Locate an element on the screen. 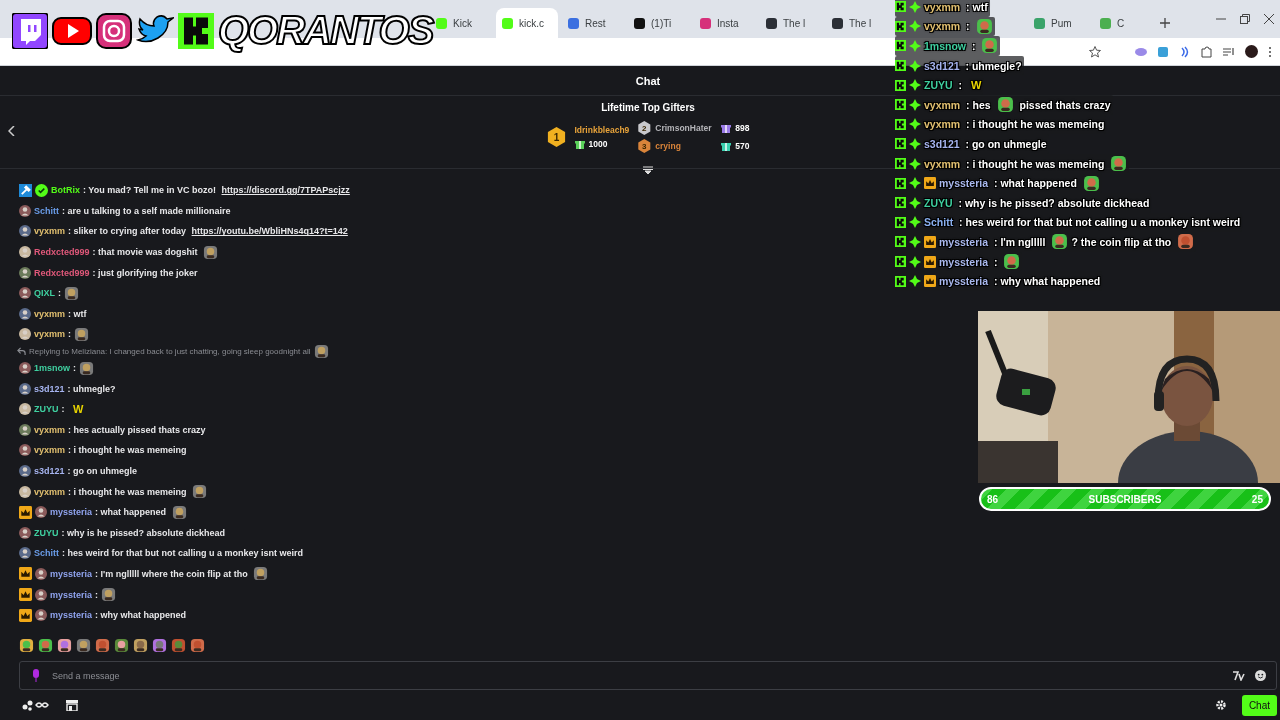  gifter-name: CrimsonHater is located at coordinates (686, 128).